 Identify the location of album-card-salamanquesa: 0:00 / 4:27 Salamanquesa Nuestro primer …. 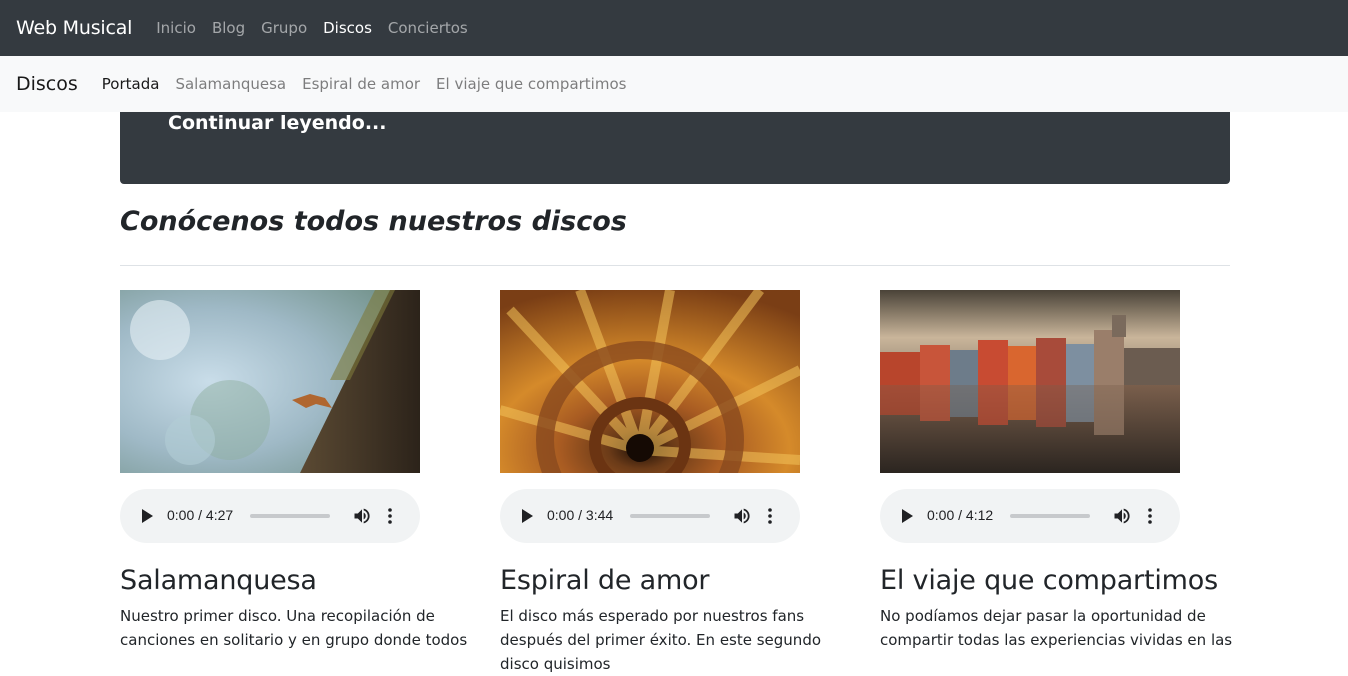
(300, 471).